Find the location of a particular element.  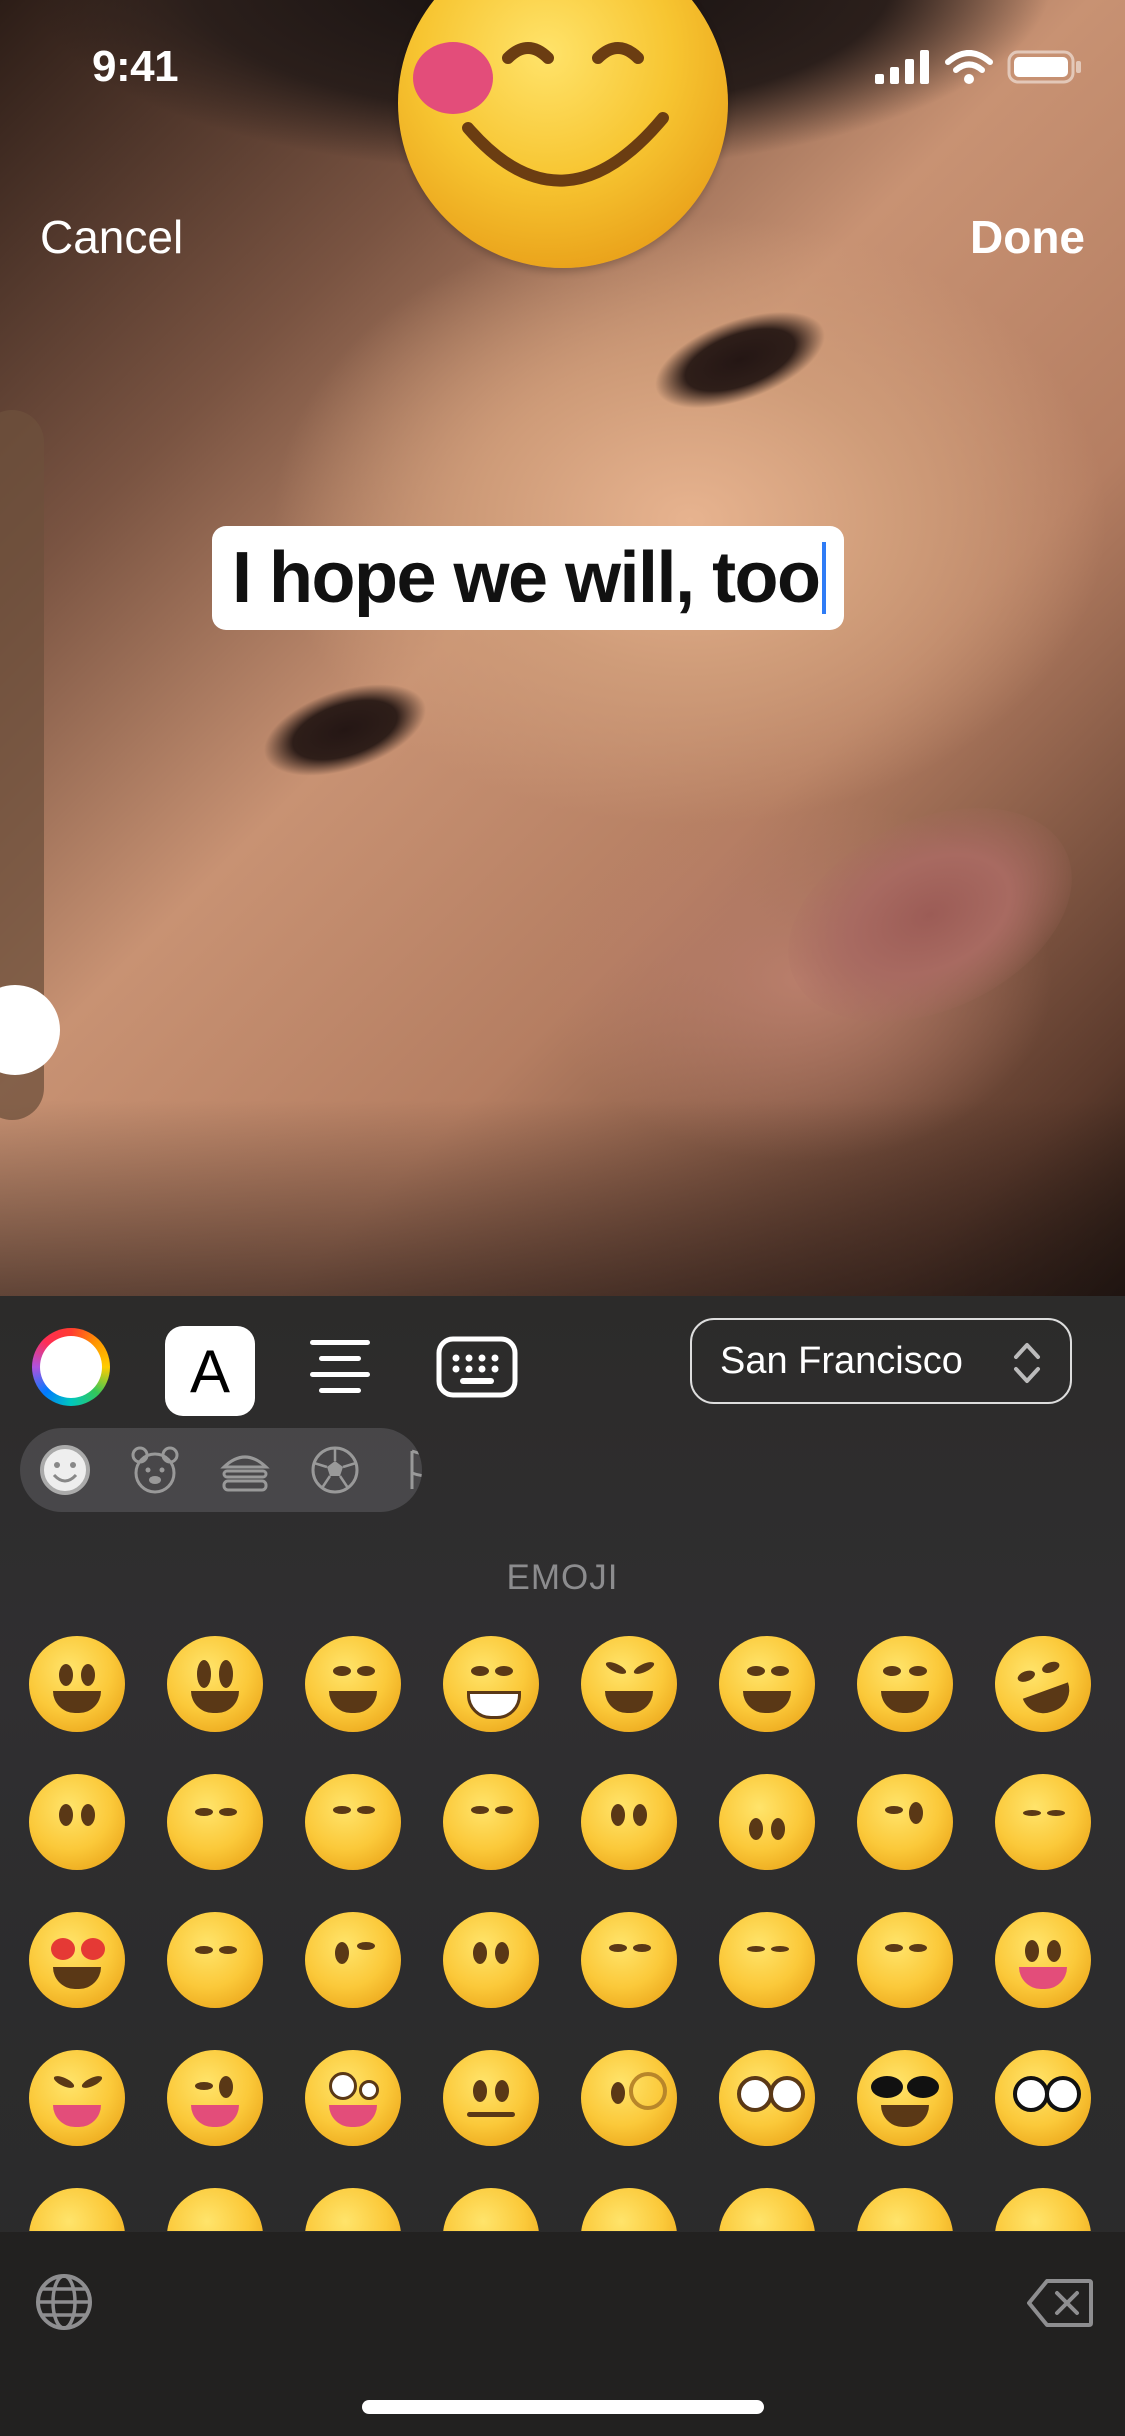

text-caret is located at coordinates (823, 578).